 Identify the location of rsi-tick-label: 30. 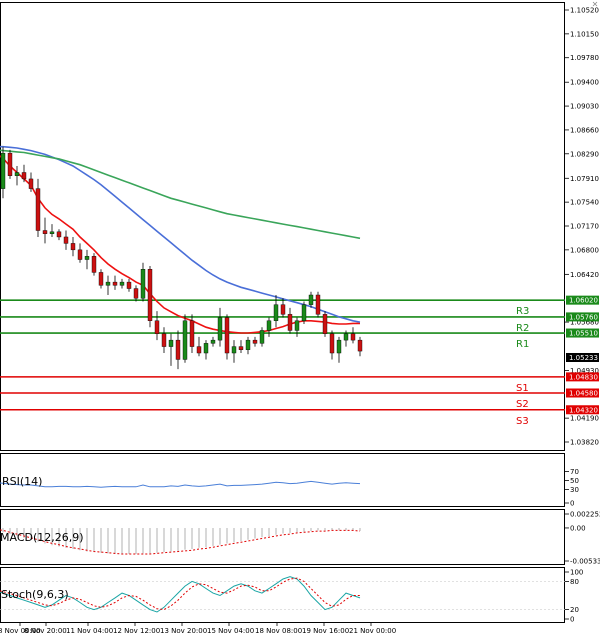
(574, 490).